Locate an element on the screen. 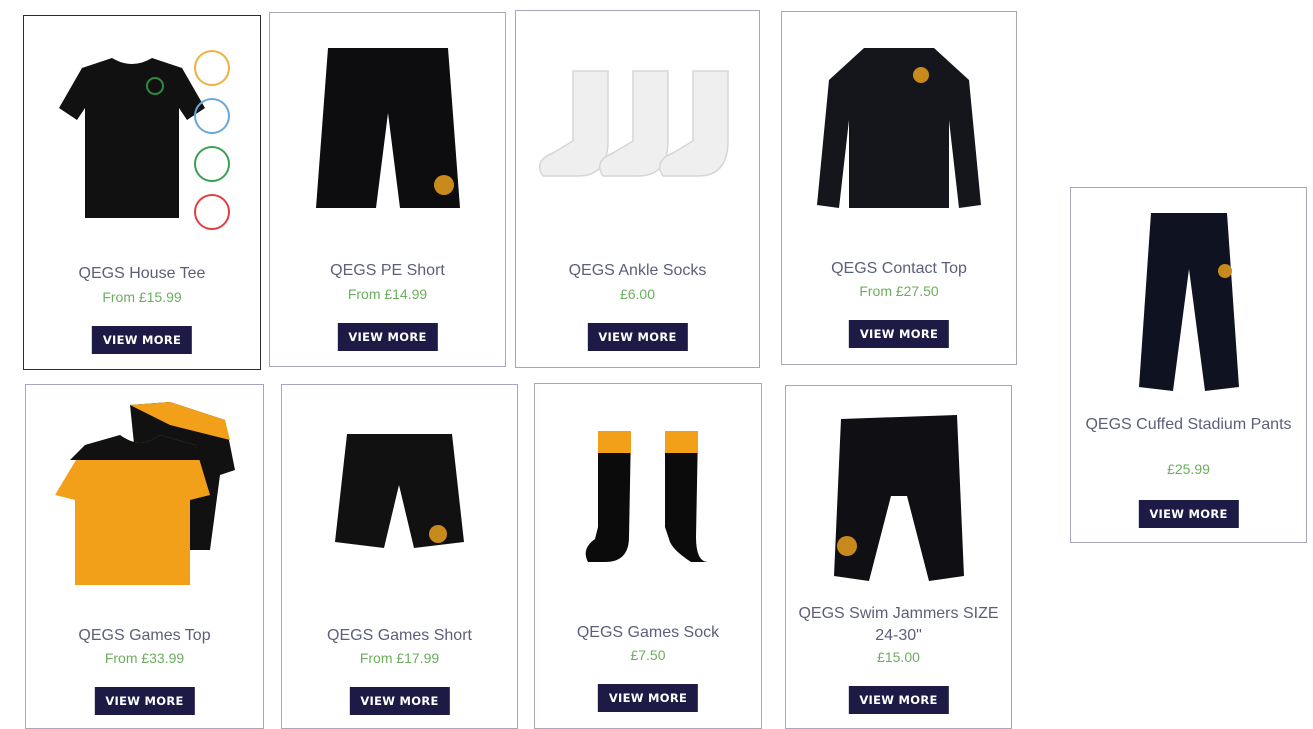 This screenshot has height=729, width=1313. product-card-ankle-socks: QEGS Ankle Socks £6.00 VIEW MORE is located at coordinates (637, 189).